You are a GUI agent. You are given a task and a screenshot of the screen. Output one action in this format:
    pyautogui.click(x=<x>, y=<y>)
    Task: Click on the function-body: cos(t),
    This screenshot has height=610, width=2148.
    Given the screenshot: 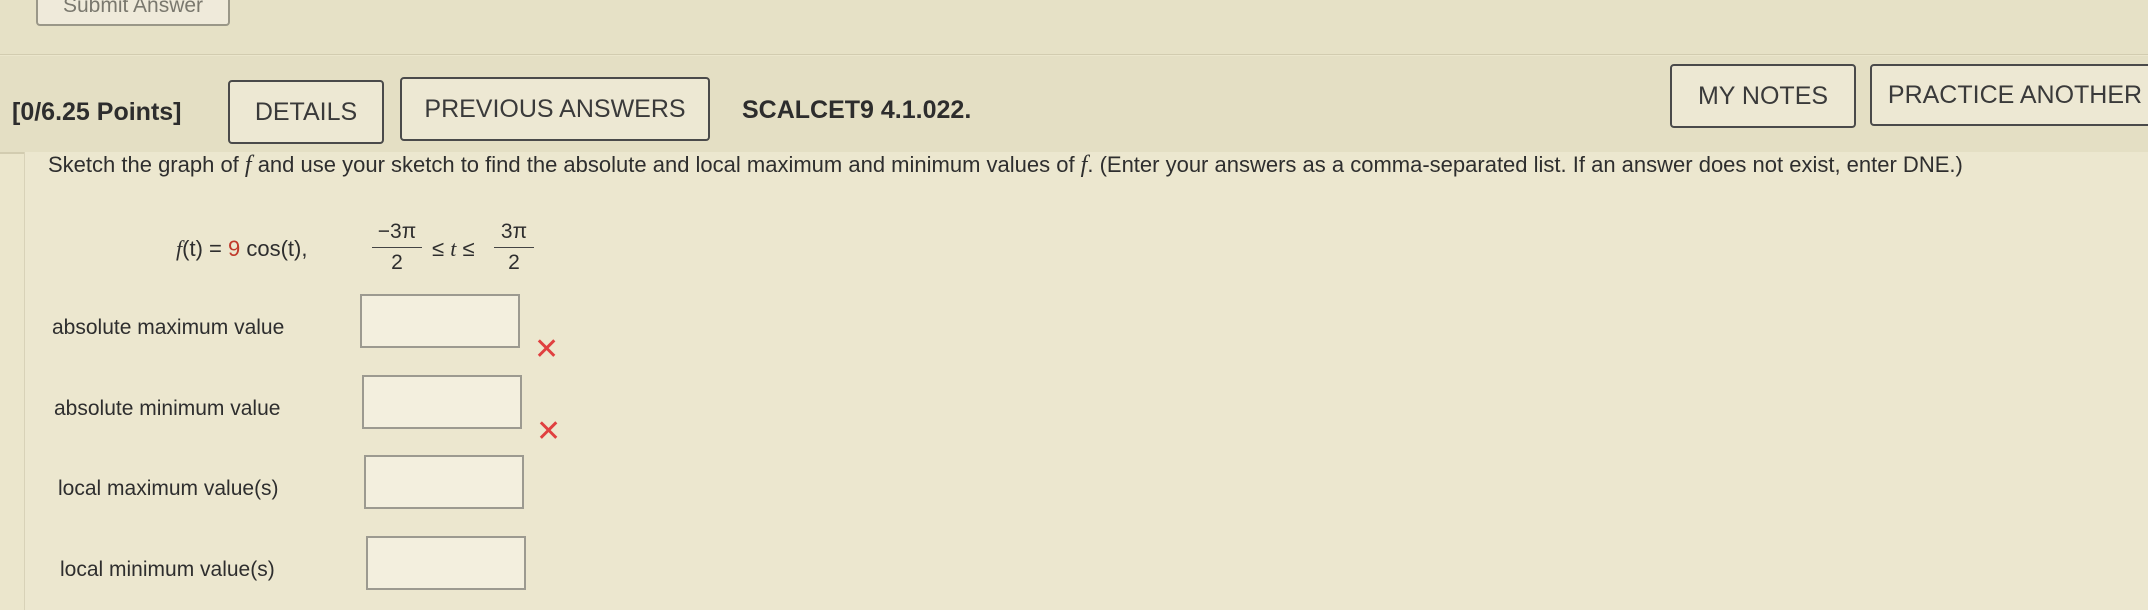 What is the action you would take?
    pyautogui.click(x=274, y=248)
    